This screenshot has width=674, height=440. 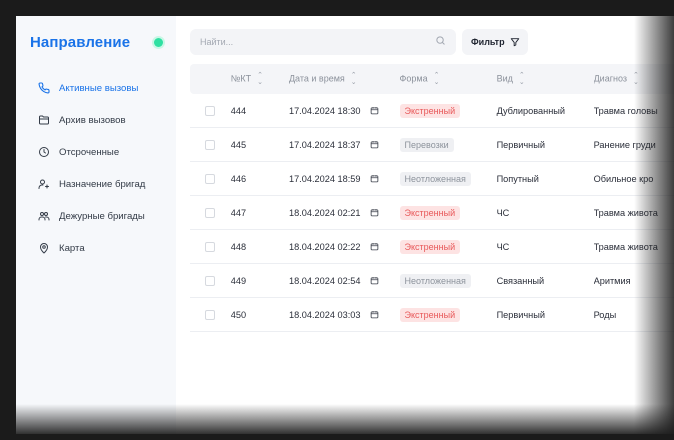 I want to click on call-diagnosis: Травма головы, so click(x=625, y=110).